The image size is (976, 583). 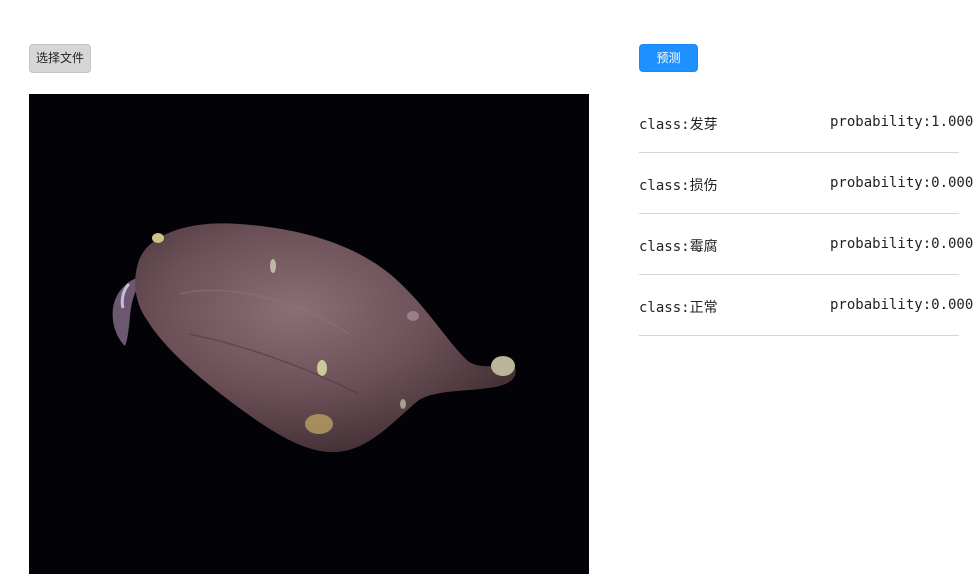 I want to click on result-row: class:发芽 probability:1.000, so click(x=806, y=122).